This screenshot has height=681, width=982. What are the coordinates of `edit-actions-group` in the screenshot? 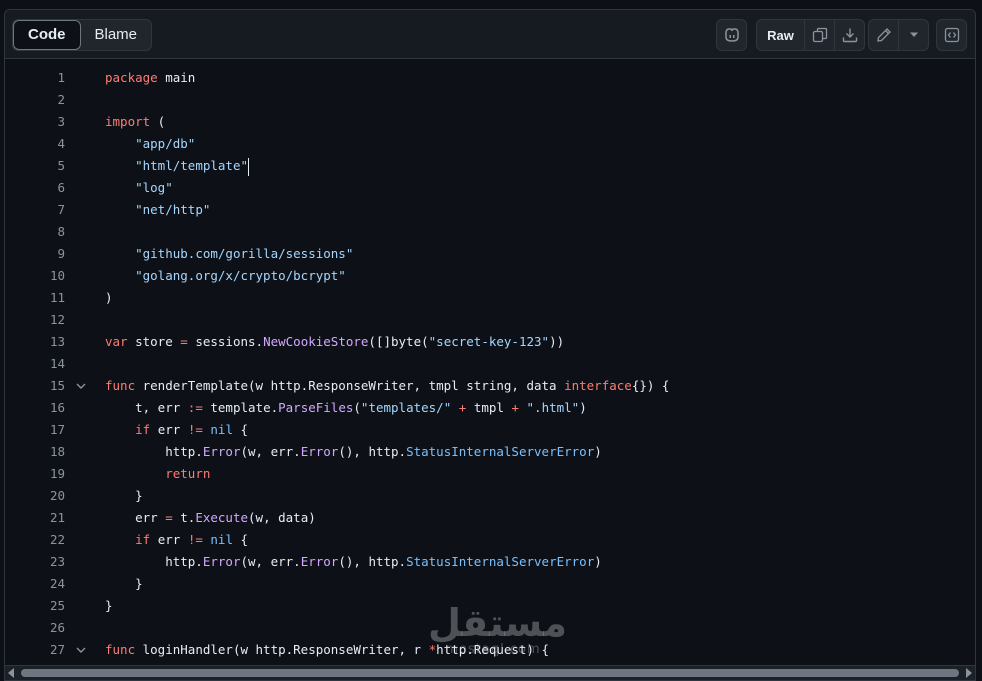 It's located at (898, 35).